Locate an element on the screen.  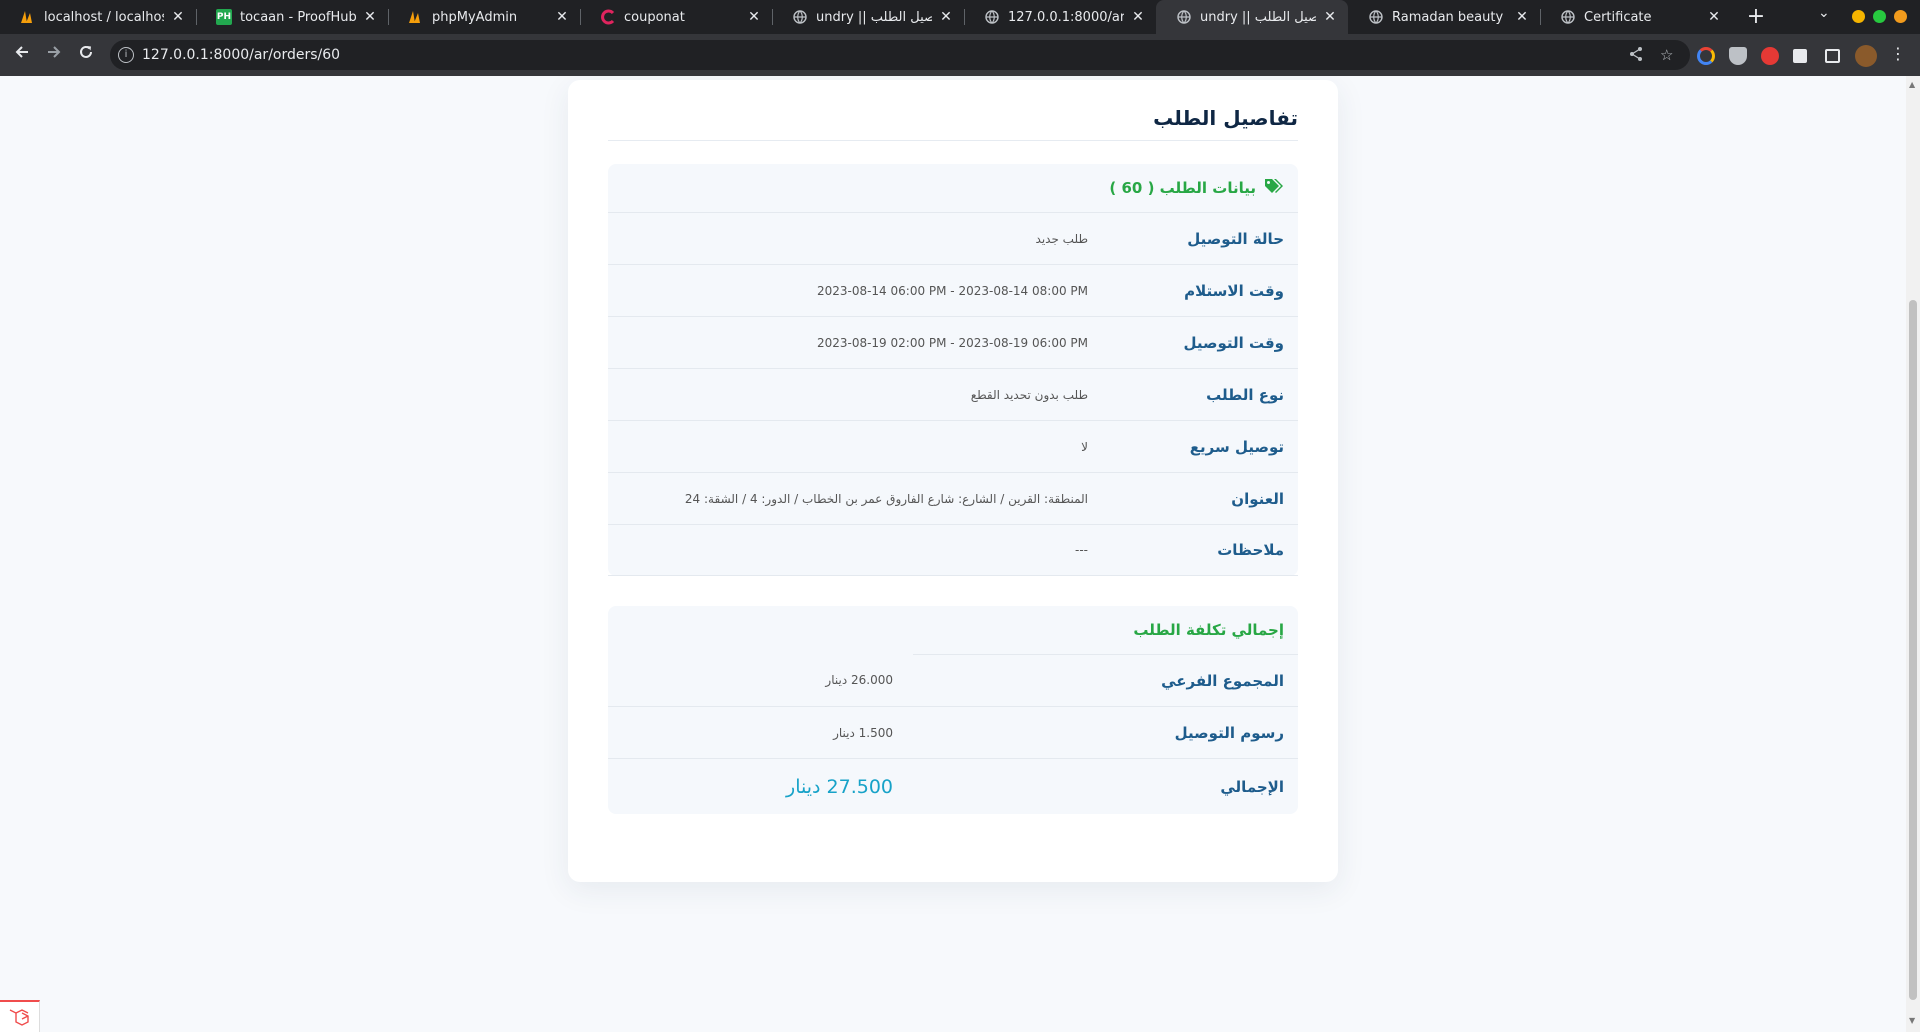
detail-row: نوع الطلب طلب بدون تحديد القطع is located at coordinates (953, 394).